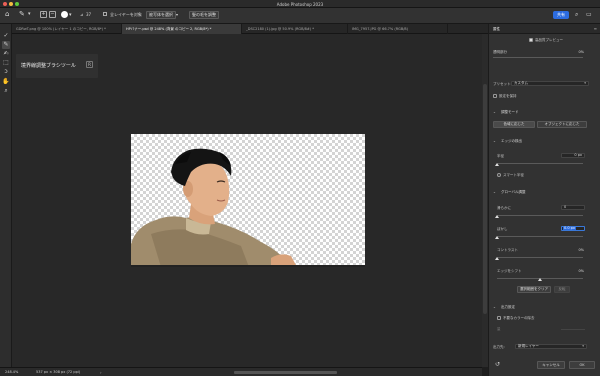 The height and width of the screenshot is (376, 600). What do you see at coordinates (494, 192) in the screenshot?
I see `global-section-chevron-icon: ⌄` at bounding box center [494, 192].